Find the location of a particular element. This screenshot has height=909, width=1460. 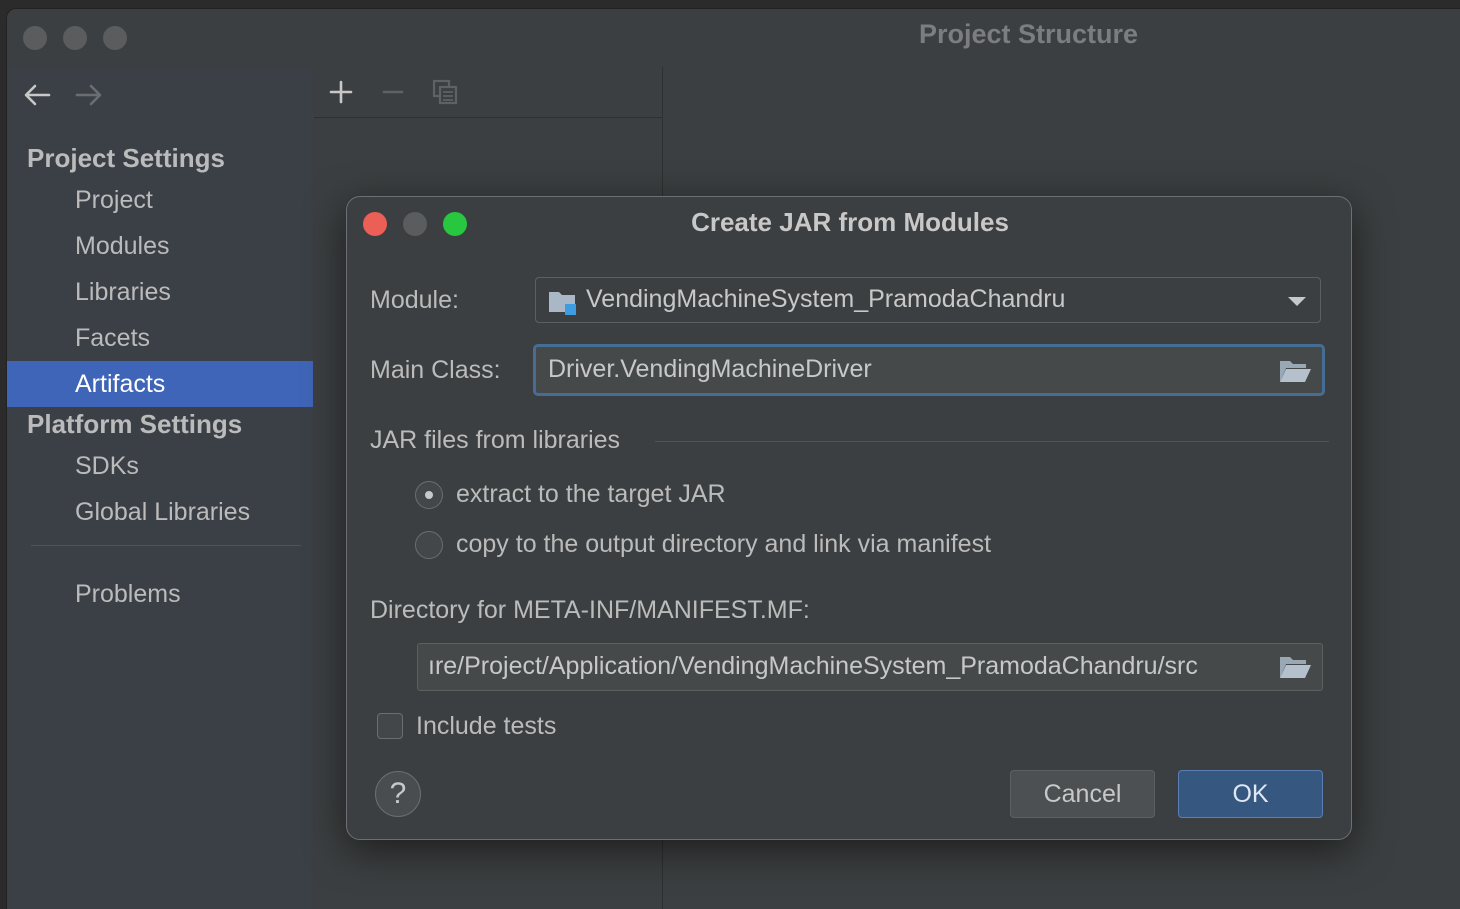

sidebar-item-problems: Problems is located at coordinates (160, 594).